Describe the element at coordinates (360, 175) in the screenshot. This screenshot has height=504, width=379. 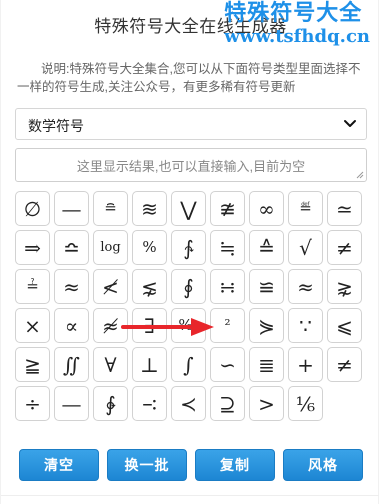
I see `resize-handle-icon` at that location.